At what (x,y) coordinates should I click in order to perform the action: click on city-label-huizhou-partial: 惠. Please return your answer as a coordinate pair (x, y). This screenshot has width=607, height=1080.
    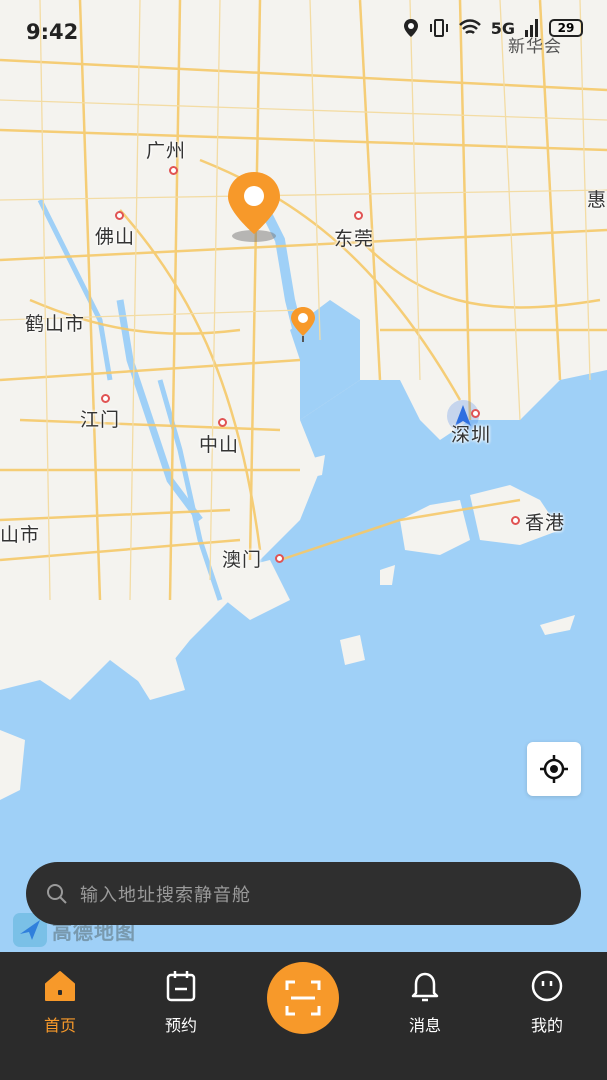
    Looking at the image, I should click on (597, 200).